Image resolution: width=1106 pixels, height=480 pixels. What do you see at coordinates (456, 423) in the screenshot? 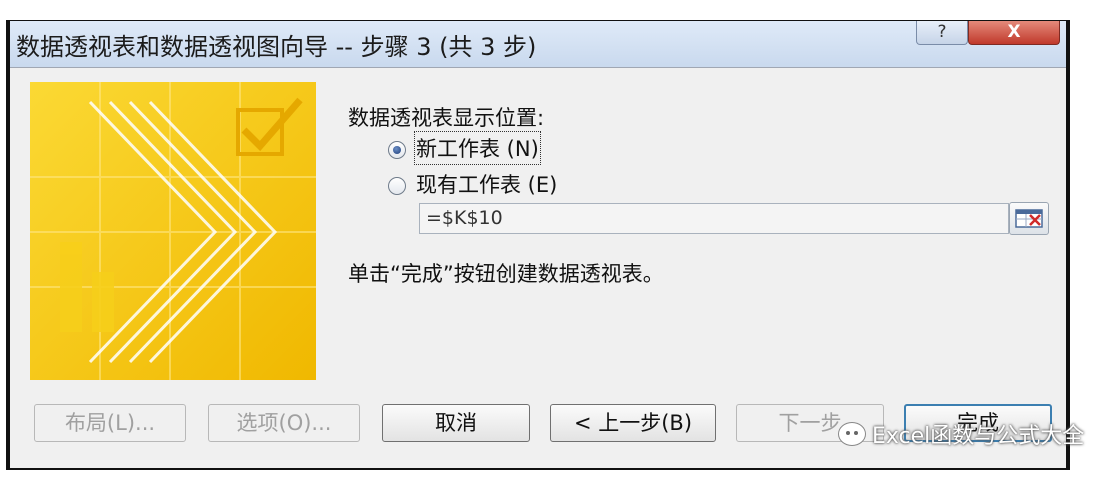
I see `cancel-button: 取消` at bounding box center [456, 423].